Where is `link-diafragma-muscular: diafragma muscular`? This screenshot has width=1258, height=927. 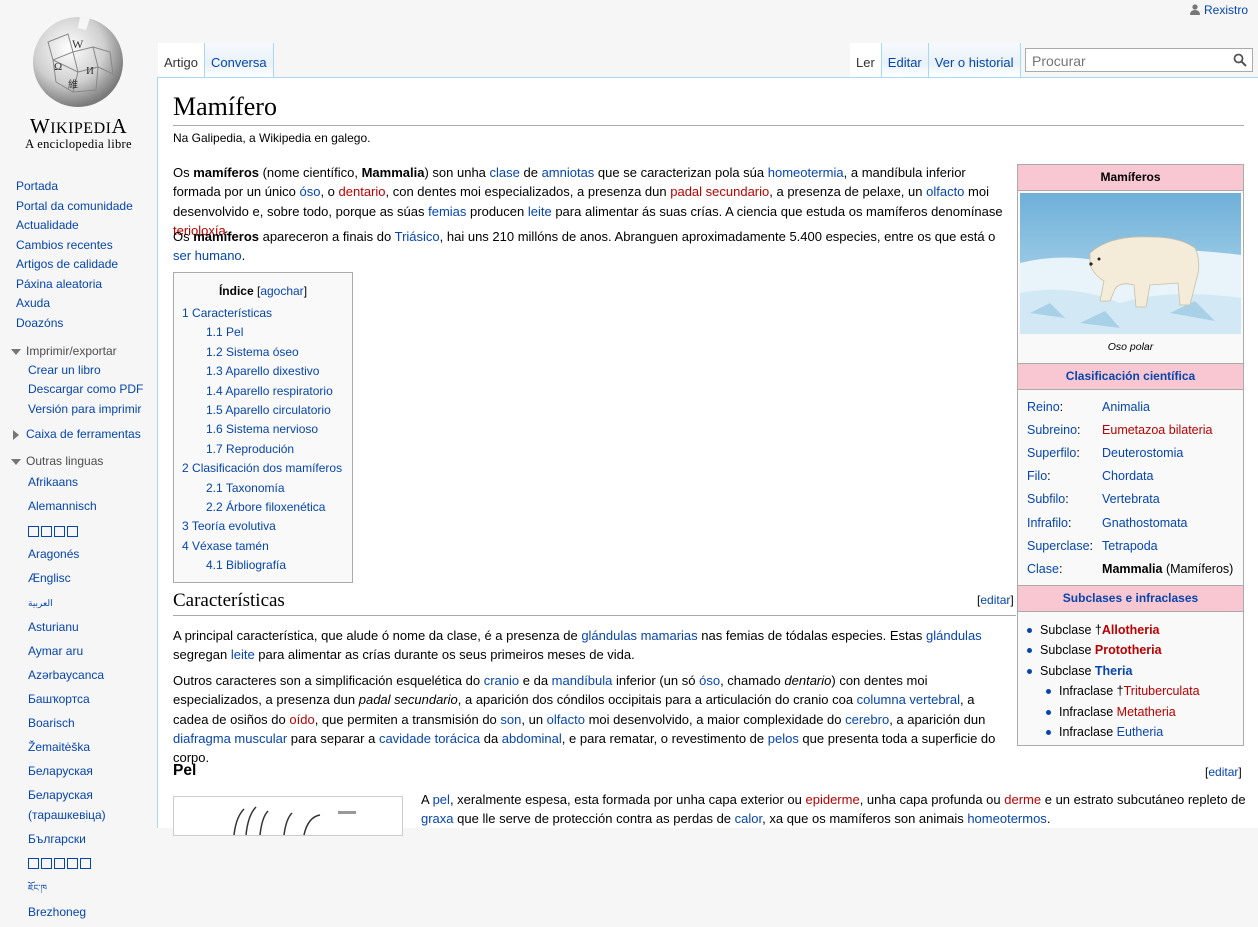
link-diafragma-muscular: diafragma muscular is located at coordinates (230, 738).